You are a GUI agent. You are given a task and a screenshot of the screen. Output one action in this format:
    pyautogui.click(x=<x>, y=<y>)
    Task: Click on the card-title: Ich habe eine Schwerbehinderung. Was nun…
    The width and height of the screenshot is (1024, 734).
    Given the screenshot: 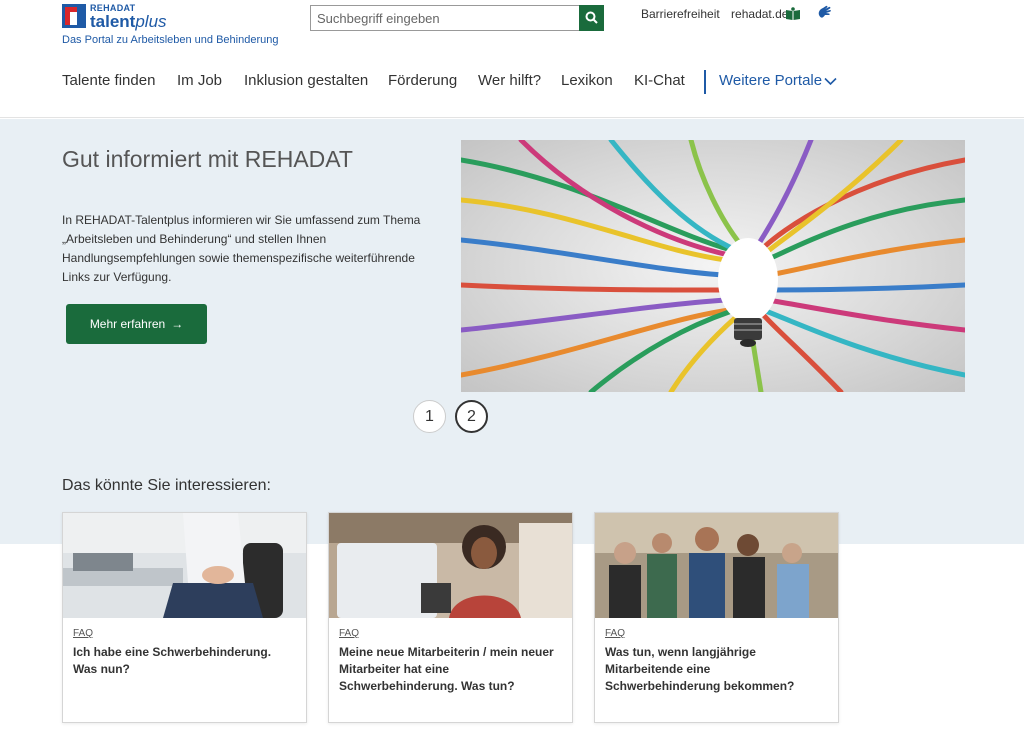 What is the action you would take?
    pyautogui.click(x=172, y=660)
    